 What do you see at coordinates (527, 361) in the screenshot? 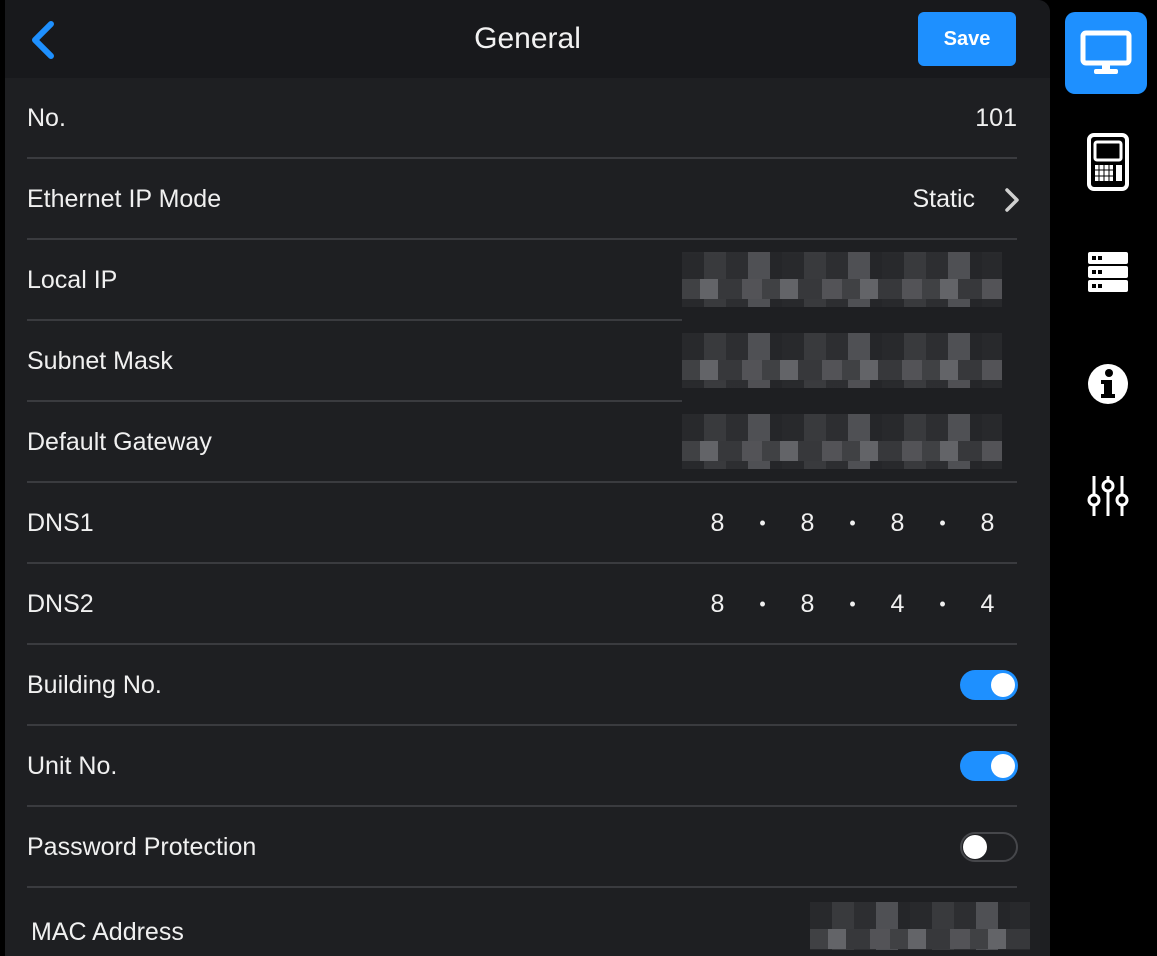
I see `row-subnet-mask: Subnet Mask` at bounding box center [527, 361].